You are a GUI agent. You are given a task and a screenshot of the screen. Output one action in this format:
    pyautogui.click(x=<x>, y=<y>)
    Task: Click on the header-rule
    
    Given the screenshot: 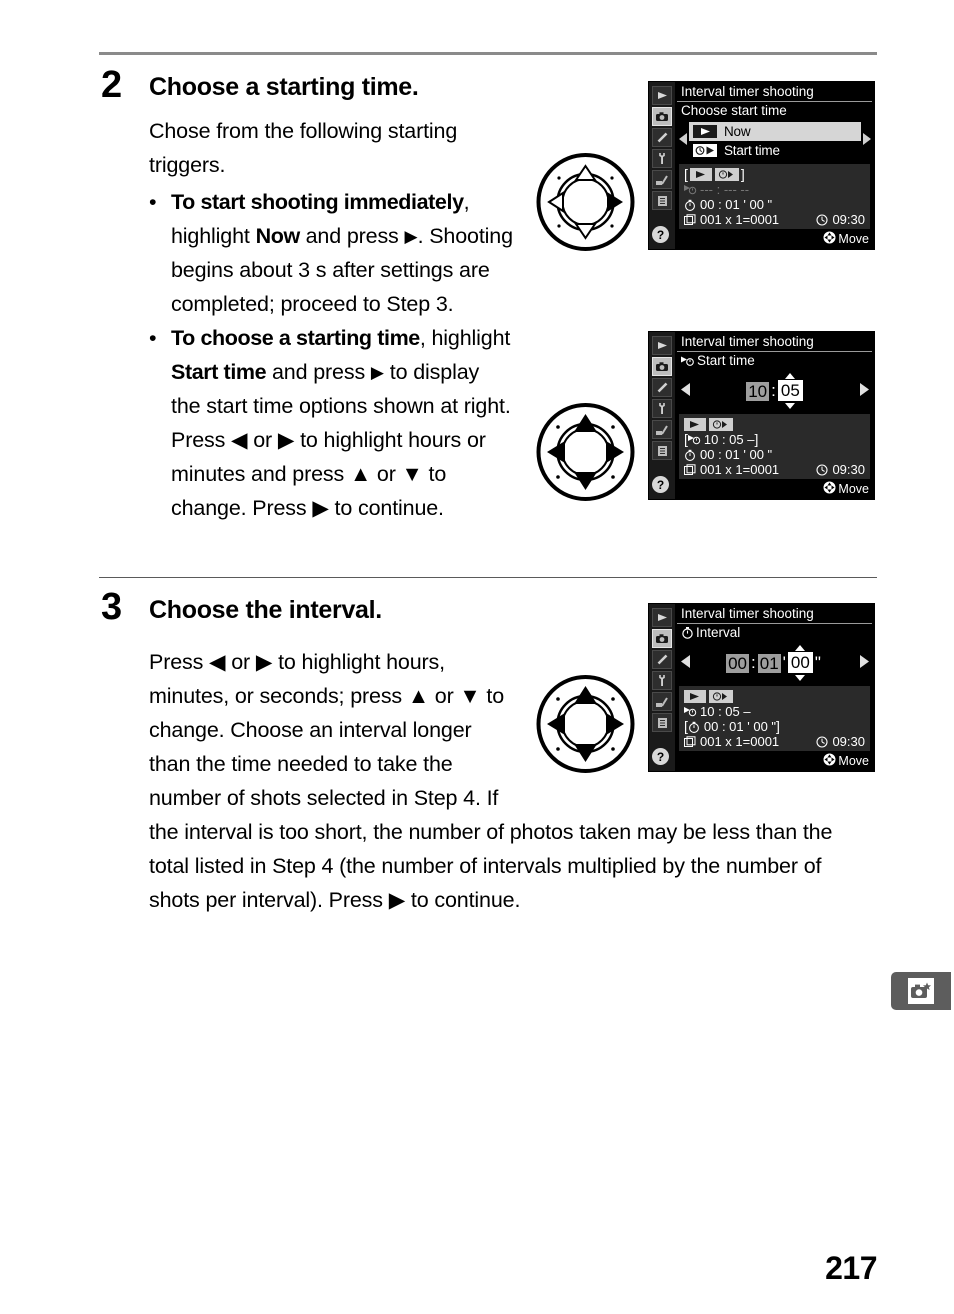 What is the action you would take?
    pyautogui.click(x=488, y=53)
    